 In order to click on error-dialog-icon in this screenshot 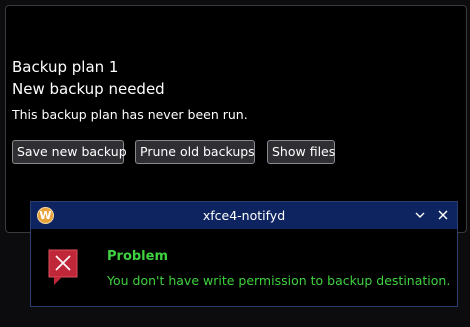, I will do `click(63, 267)`.